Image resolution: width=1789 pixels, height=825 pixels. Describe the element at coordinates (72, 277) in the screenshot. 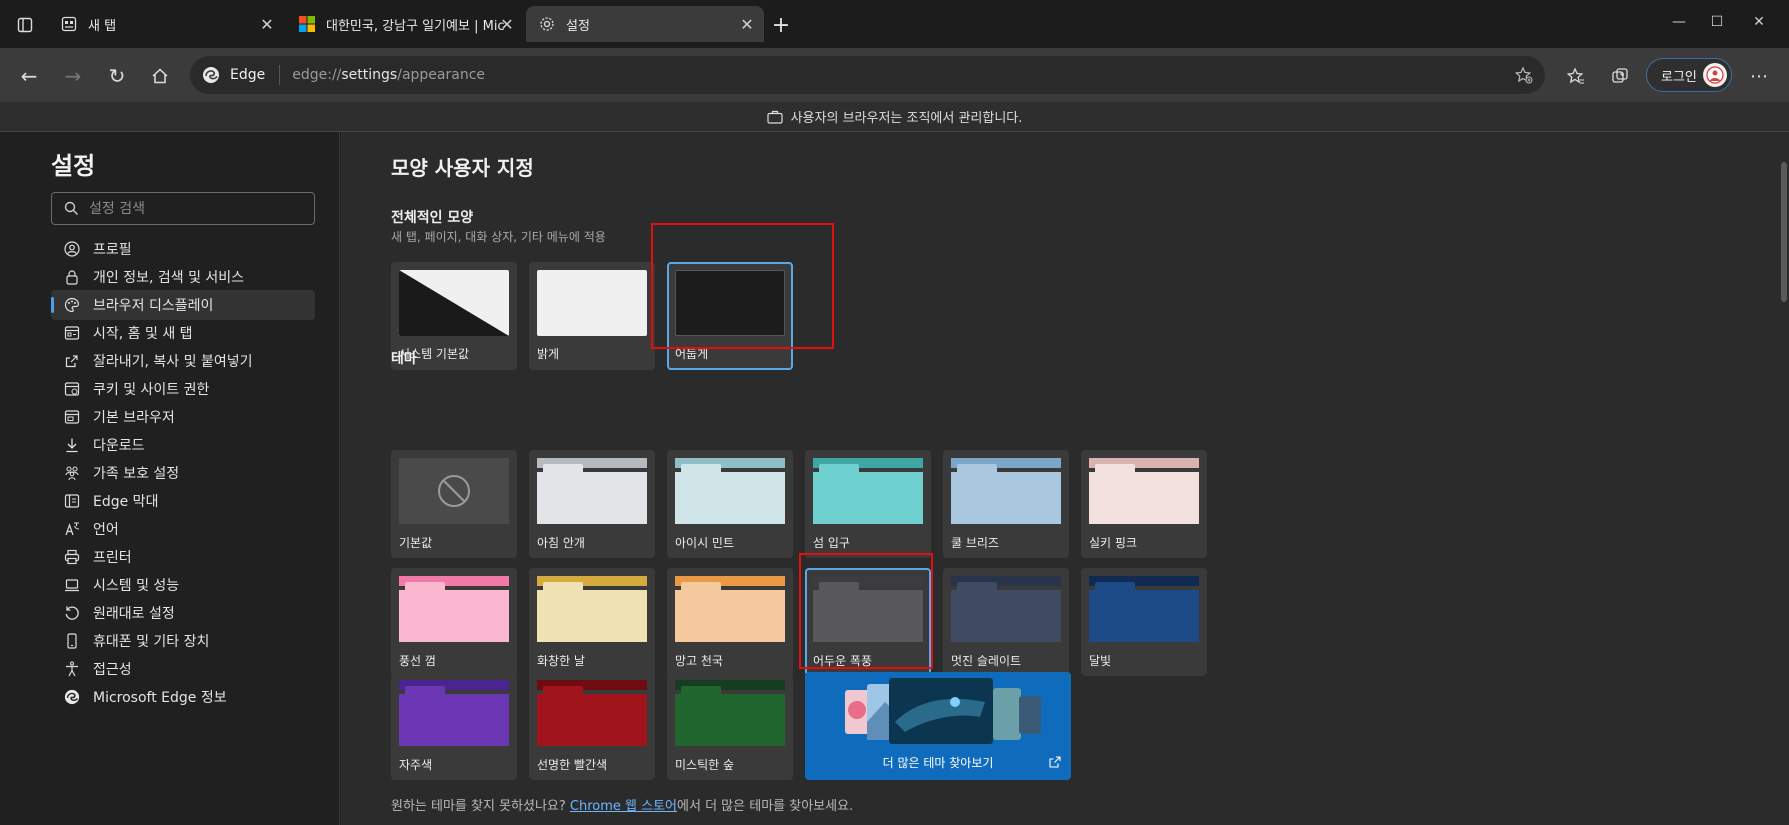

I see `lock-icon` at that location.